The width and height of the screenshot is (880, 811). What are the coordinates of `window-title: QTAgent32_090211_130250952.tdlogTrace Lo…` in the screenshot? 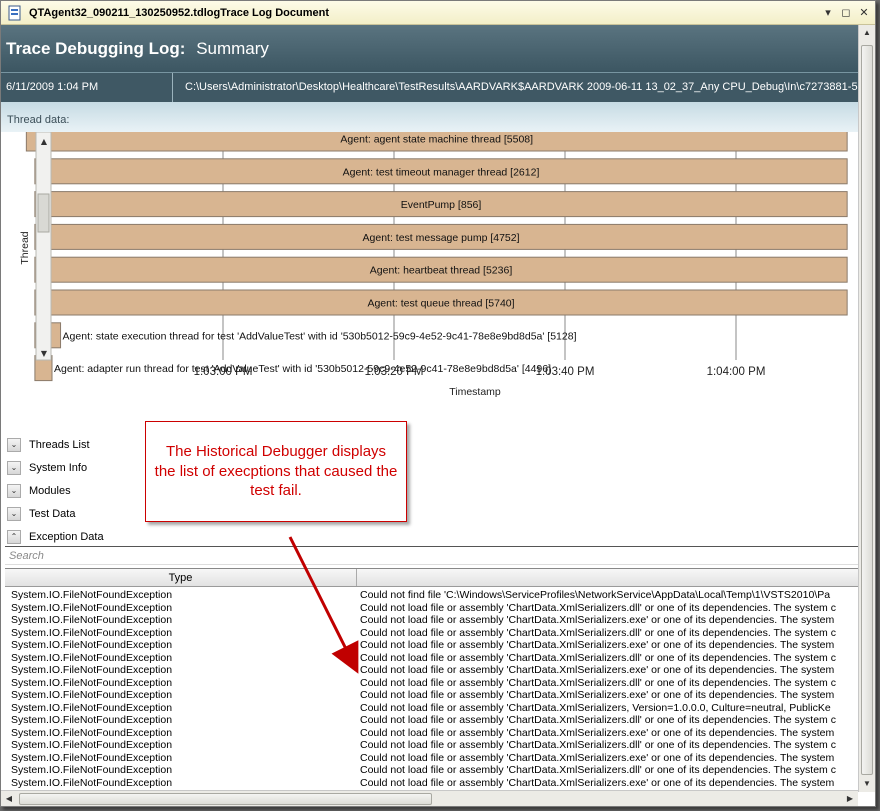 It's located at (179, 12).